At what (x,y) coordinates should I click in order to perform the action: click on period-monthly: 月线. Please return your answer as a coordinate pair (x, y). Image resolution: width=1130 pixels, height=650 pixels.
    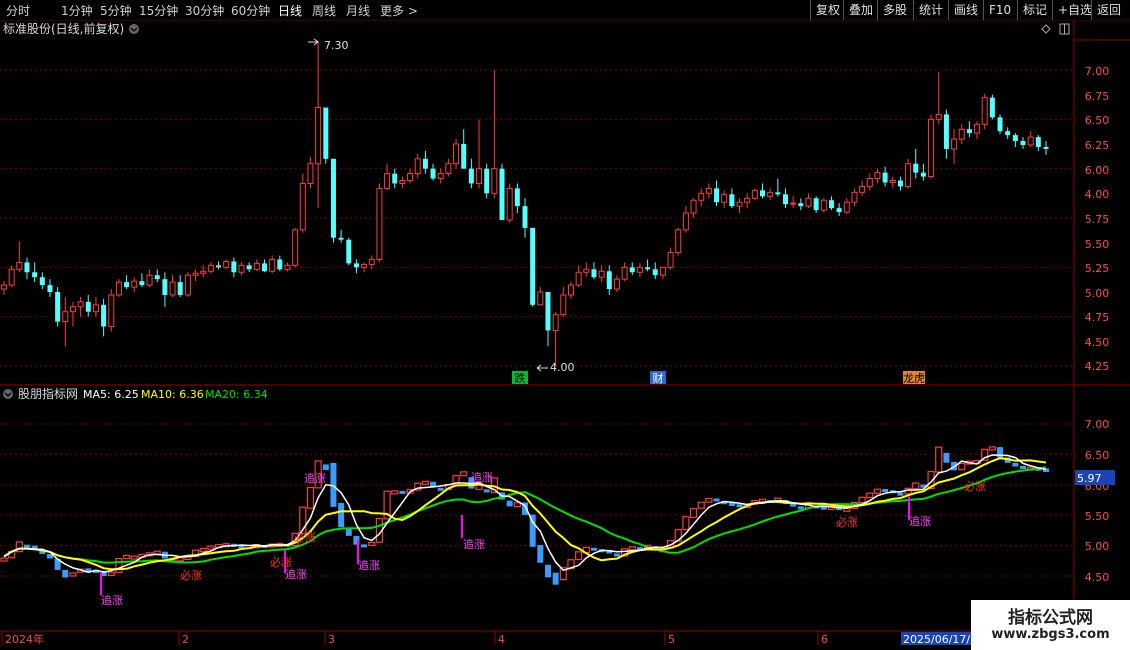
    Looking at the image, I should click on (358, 10).